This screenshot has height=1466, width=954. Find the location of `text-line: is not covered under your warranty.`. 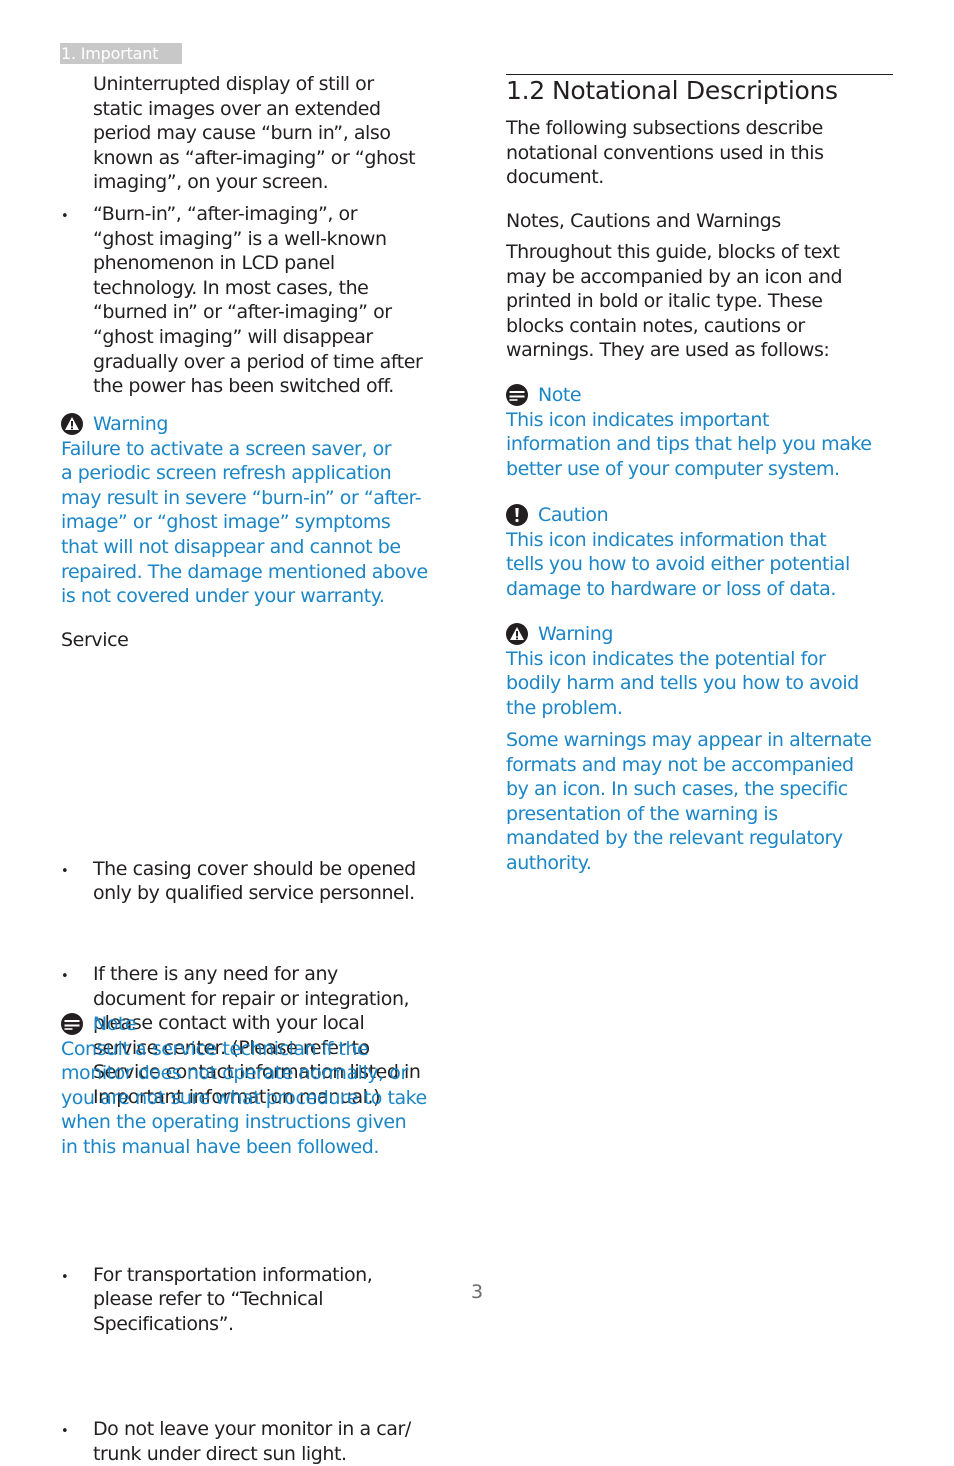

text-line: is not covered under your warranty. is located at coordinates (223, 596).